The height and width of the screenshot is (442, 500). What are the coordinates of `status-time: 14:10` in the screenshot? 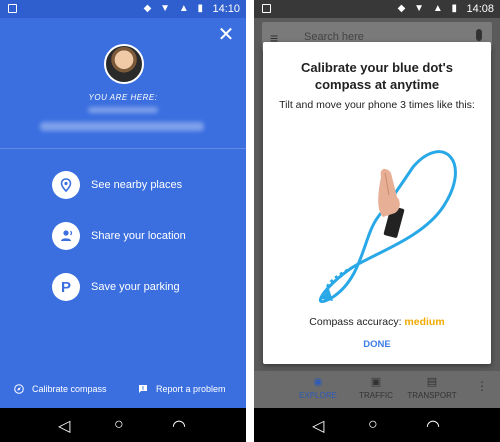 It's located at (226, 9).